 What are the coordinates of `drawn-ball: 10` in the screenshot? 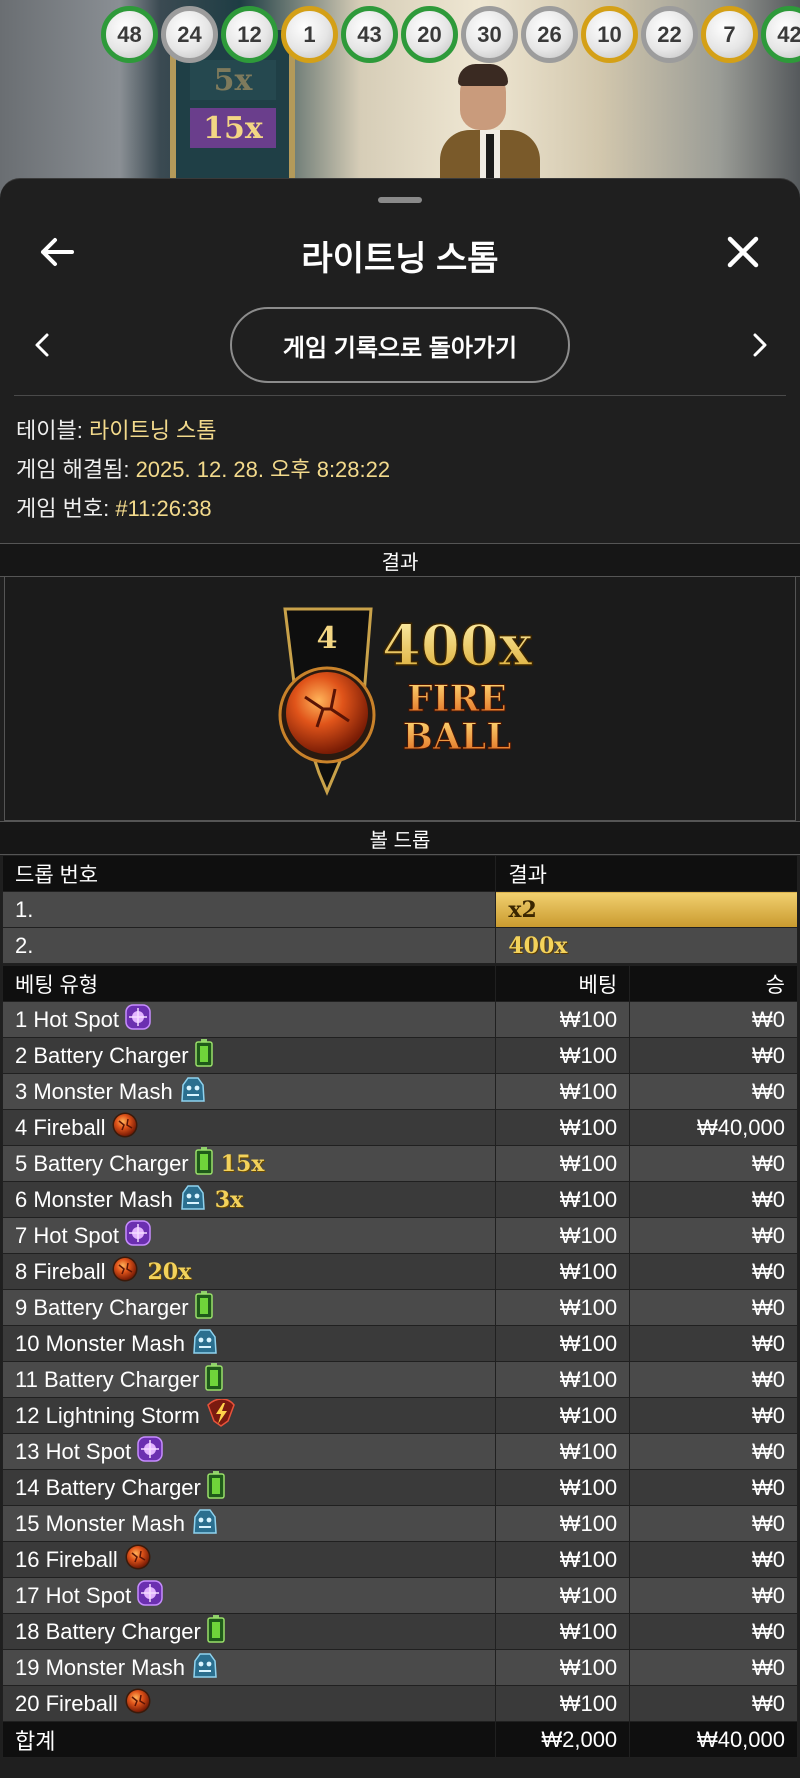 It's located at (609, 34).